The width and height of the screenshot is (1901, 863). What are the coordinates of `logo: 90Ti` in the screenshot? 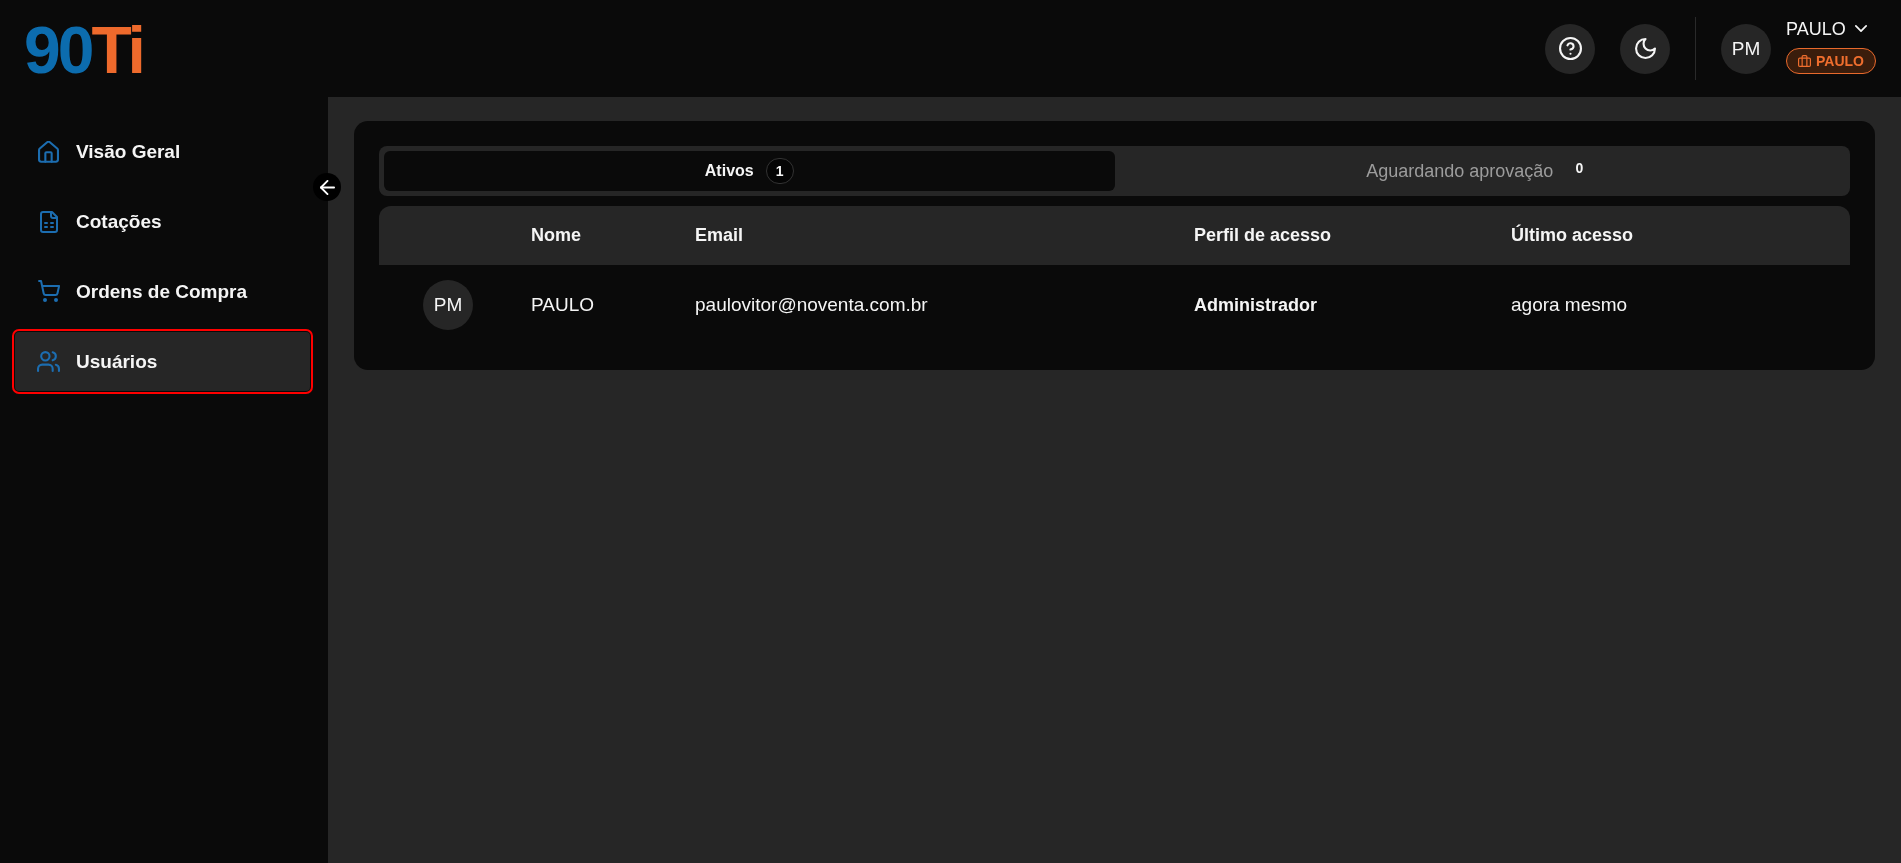 It's located at (84, 49).